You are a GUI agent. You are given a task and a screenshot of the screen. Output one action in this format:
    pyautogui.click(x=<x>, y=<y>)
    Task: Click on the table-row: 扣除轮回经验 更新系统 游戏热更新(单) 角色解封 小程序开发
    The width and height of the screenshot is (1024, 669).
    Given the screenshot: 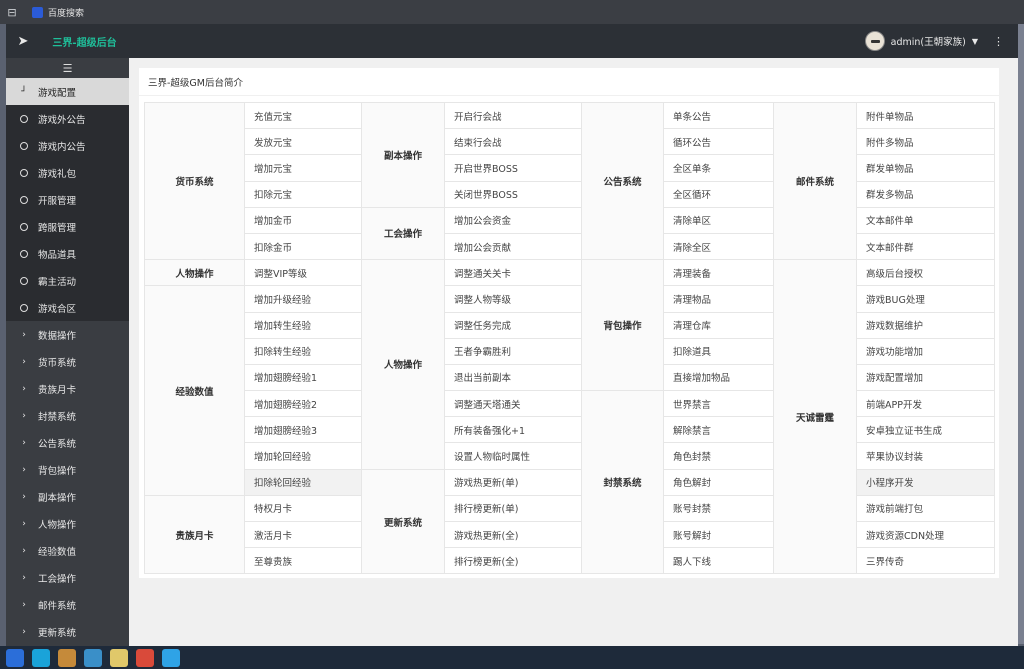 What is the action you would take?
    pyautogui.click(x=570, y=521)
    